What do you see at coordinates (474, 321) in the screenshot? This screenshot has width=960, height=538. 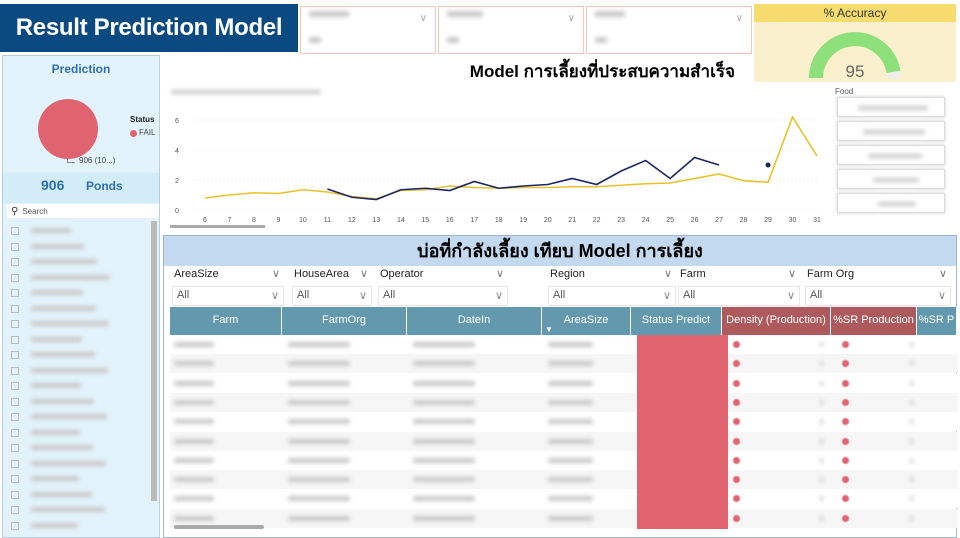 I see `column-header: DateIn` at bounding box center [474, 321].